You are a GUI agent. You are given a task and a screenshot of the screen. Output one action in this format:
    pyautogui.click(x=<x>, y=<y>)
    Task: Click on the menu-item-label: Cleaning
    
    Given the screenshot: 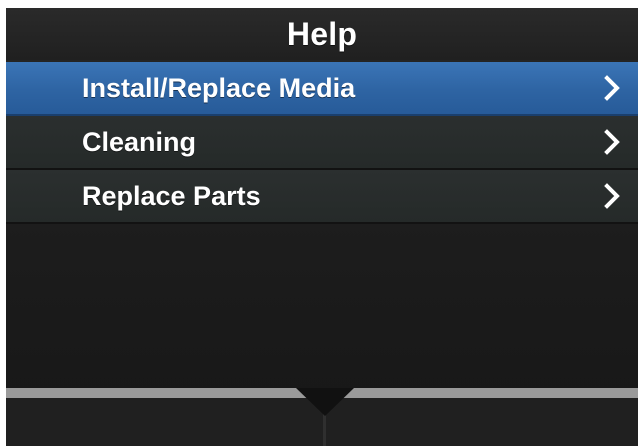 What is the action you would take?
    pyautogui.click(x=139, y=141)
    